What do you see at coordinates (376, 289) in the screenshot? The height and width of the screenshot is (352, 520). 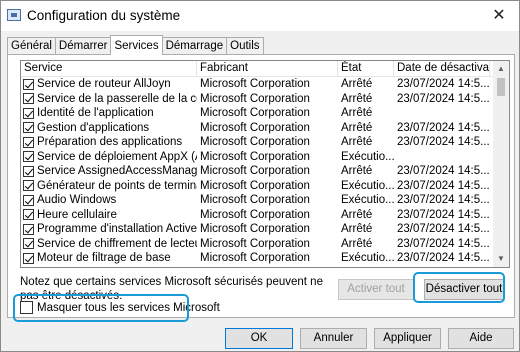 I see `enable-all-button: Activer tout` at bounding box center [376, 289].